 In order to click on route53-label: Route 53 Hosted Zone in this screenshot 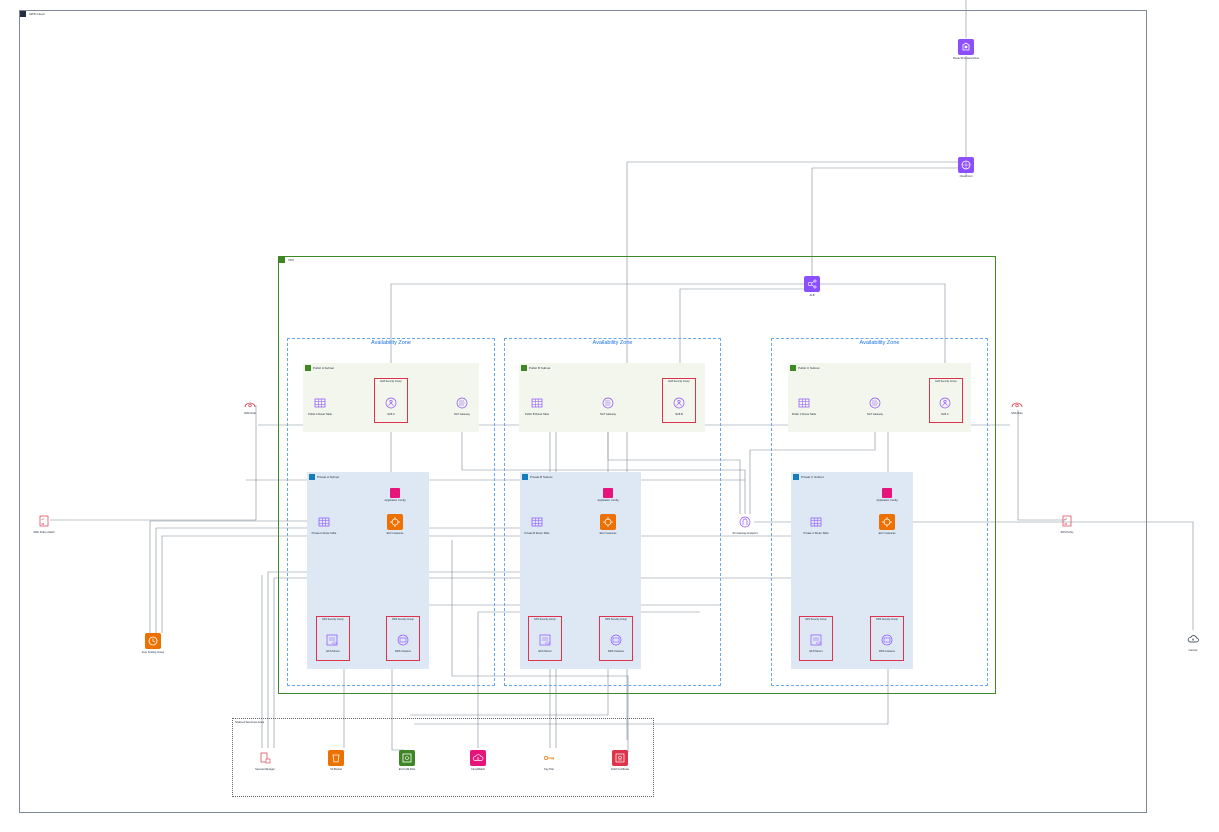, I will do `click(966, 58)`.